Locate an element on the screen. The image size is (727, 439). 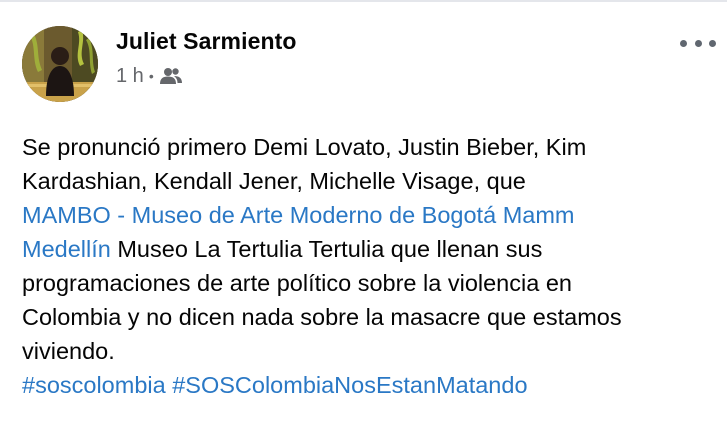
friends-icon is located at coordinates (170, 76).